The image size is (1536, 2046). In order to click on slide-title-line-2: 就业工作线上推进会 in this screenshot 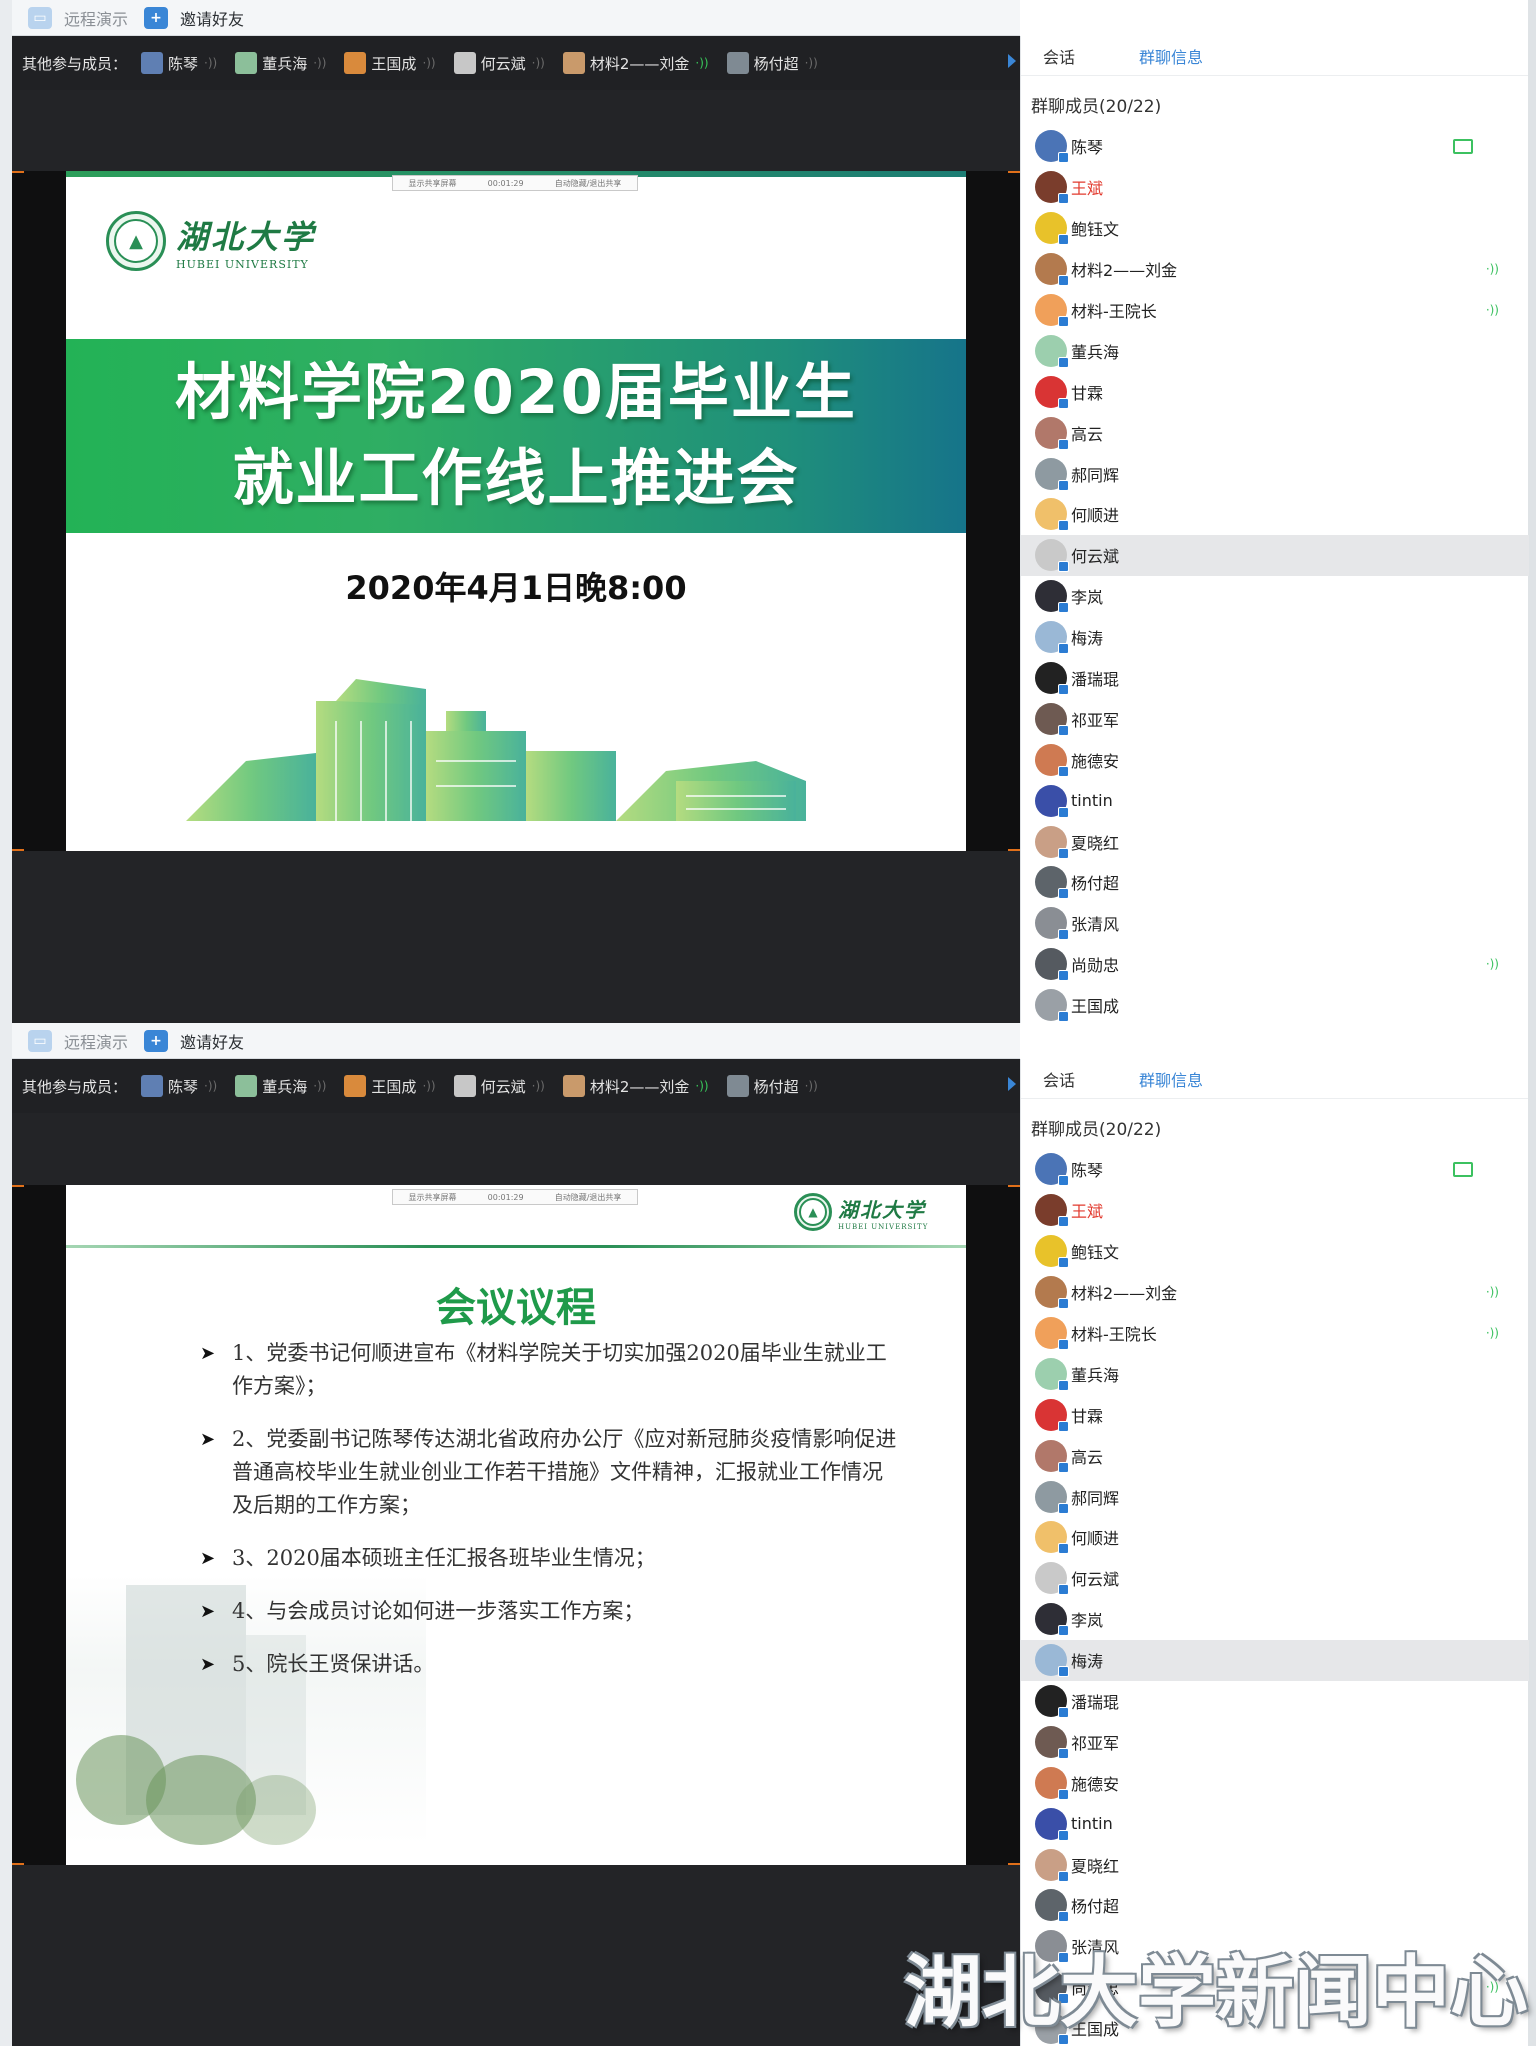, I will do `click(516, 478)`.